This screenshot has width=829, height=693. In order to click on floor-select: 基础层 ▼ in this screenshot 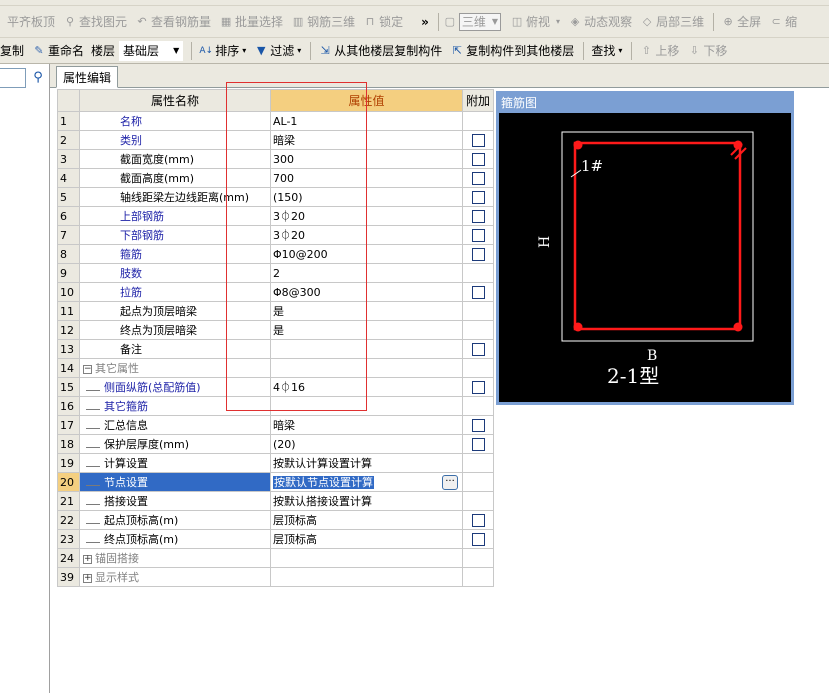, I will do `click(151, 50)`.